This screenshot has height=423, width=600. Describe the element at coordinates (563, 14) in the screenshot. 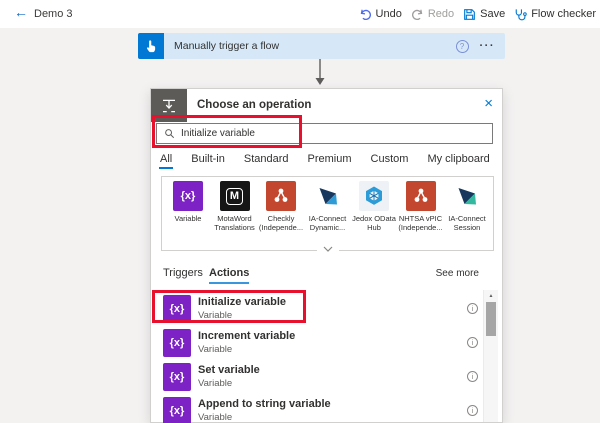

I see `flow-checker-label: Flow checker` at that location.